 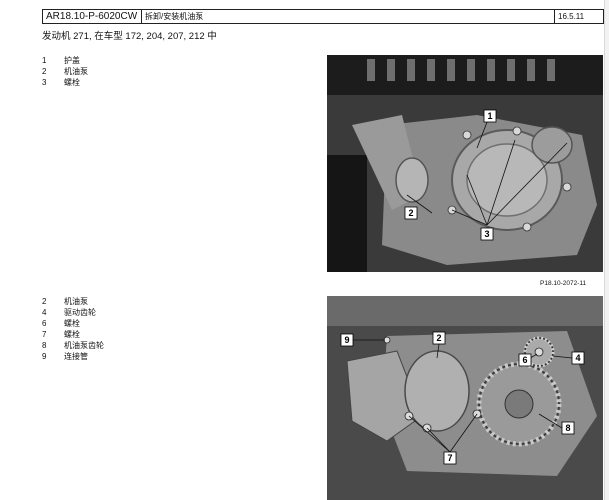 I want to click on engine-applicability: 发动机 271, 在车型 172, 204, 207, 212 中, so click(x=129, y=36).